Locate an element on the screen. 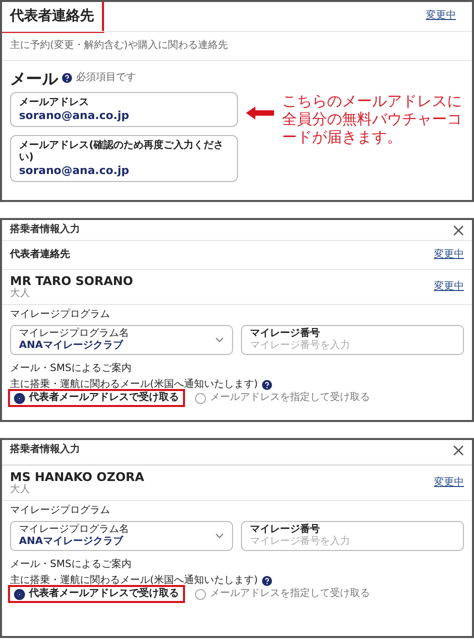  required-note: 必須項目です is located at coordinates (106, 78).